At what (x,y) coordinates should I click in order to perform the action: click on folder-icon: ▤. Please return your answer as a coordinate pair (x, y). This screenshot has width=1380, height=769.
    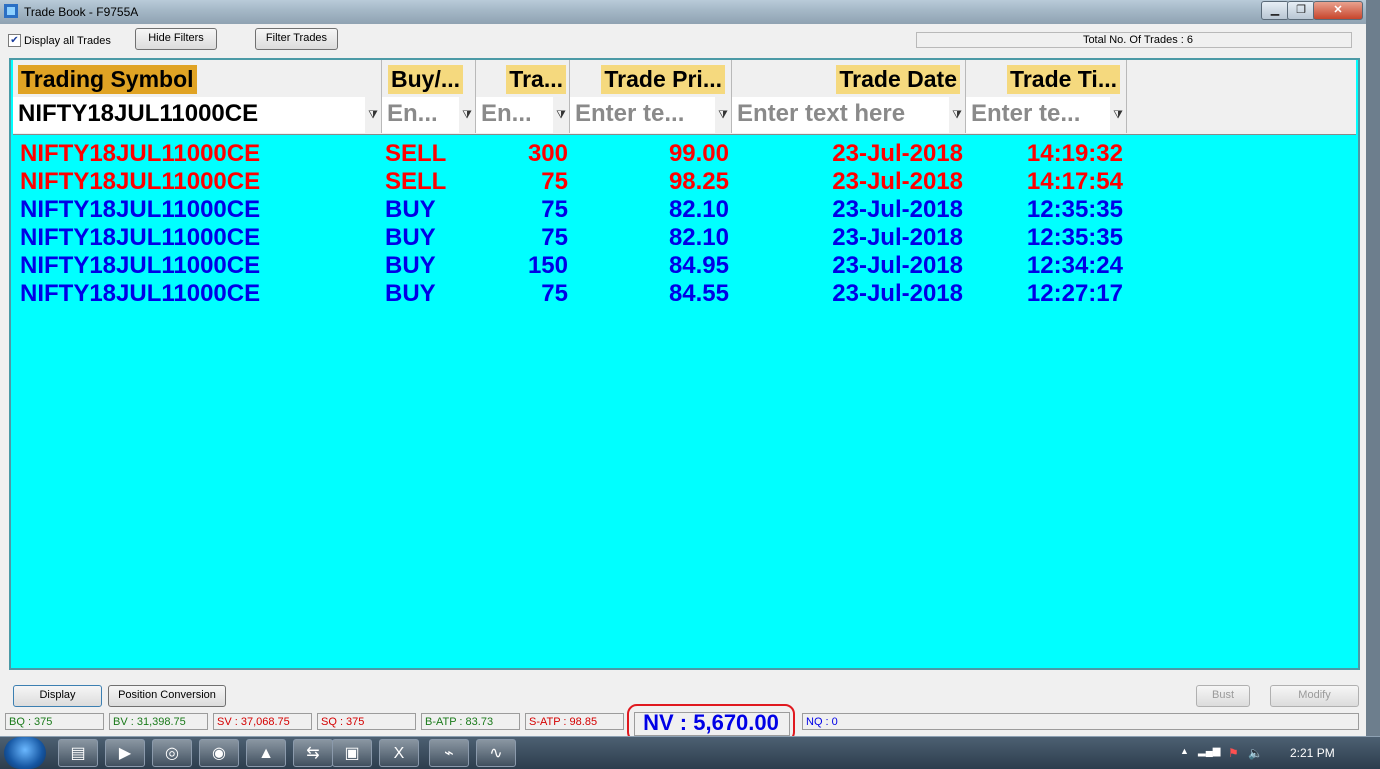
    Looking at the image, I should click on (78, 753).